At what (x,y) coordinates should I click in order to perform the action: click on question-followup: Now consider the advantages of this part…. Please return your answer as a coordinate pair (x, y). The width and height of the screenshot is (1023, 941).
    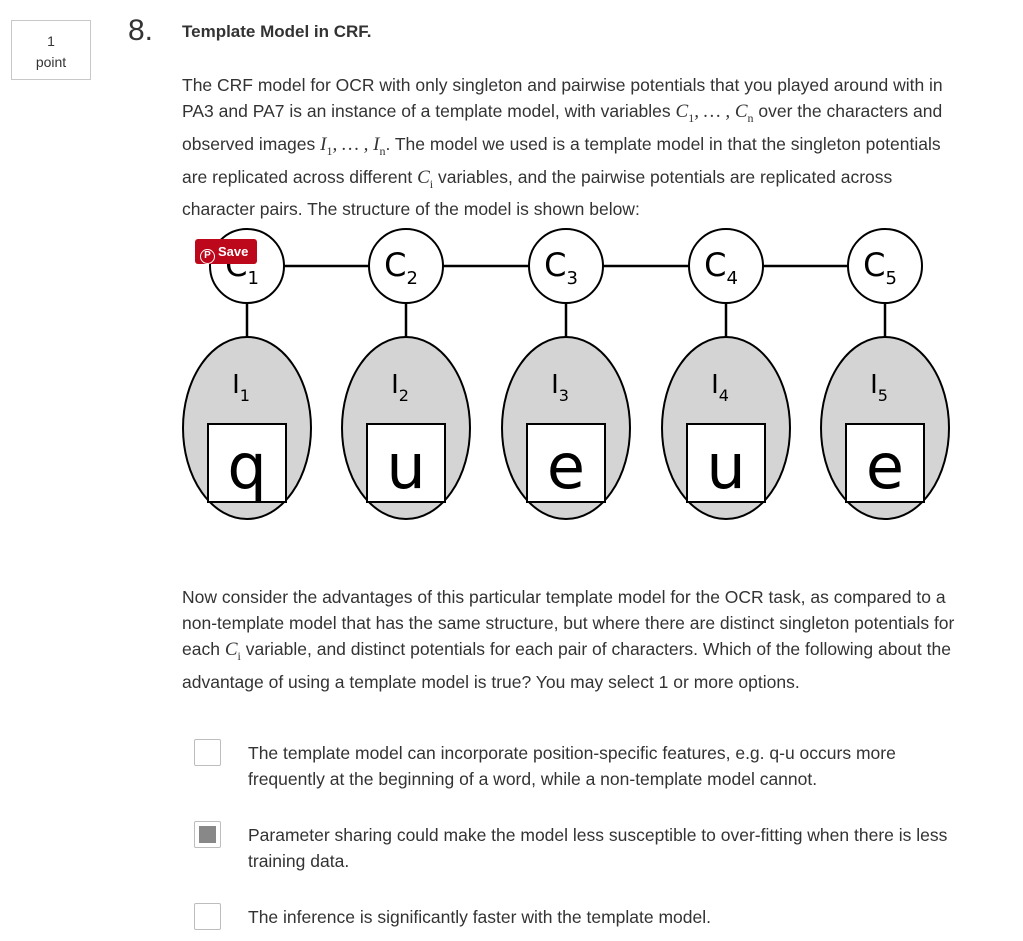
    Looking at the image, I should click on (568, 639).